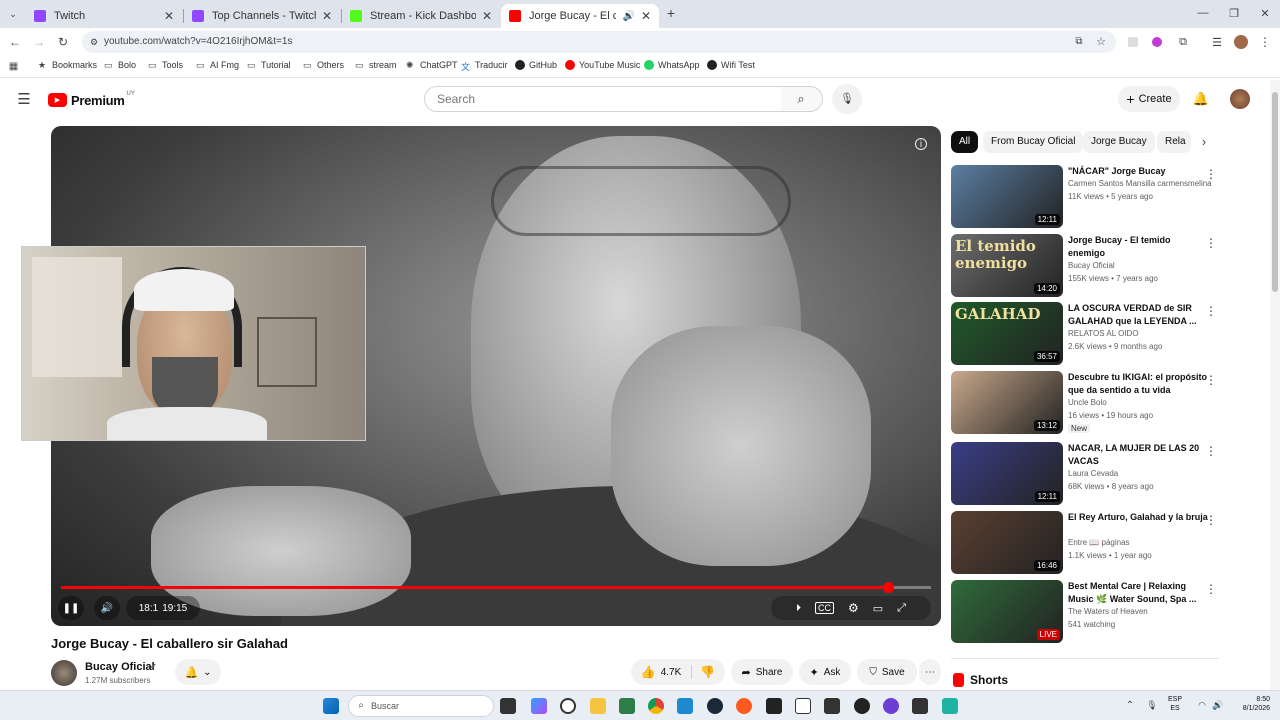 Image resolution: width=1280 pixels, height=720 pixels. What do you see at coordinates (64, 673) in the screenshot?
I see `channel-avatar` at bounding box center [64, 673].